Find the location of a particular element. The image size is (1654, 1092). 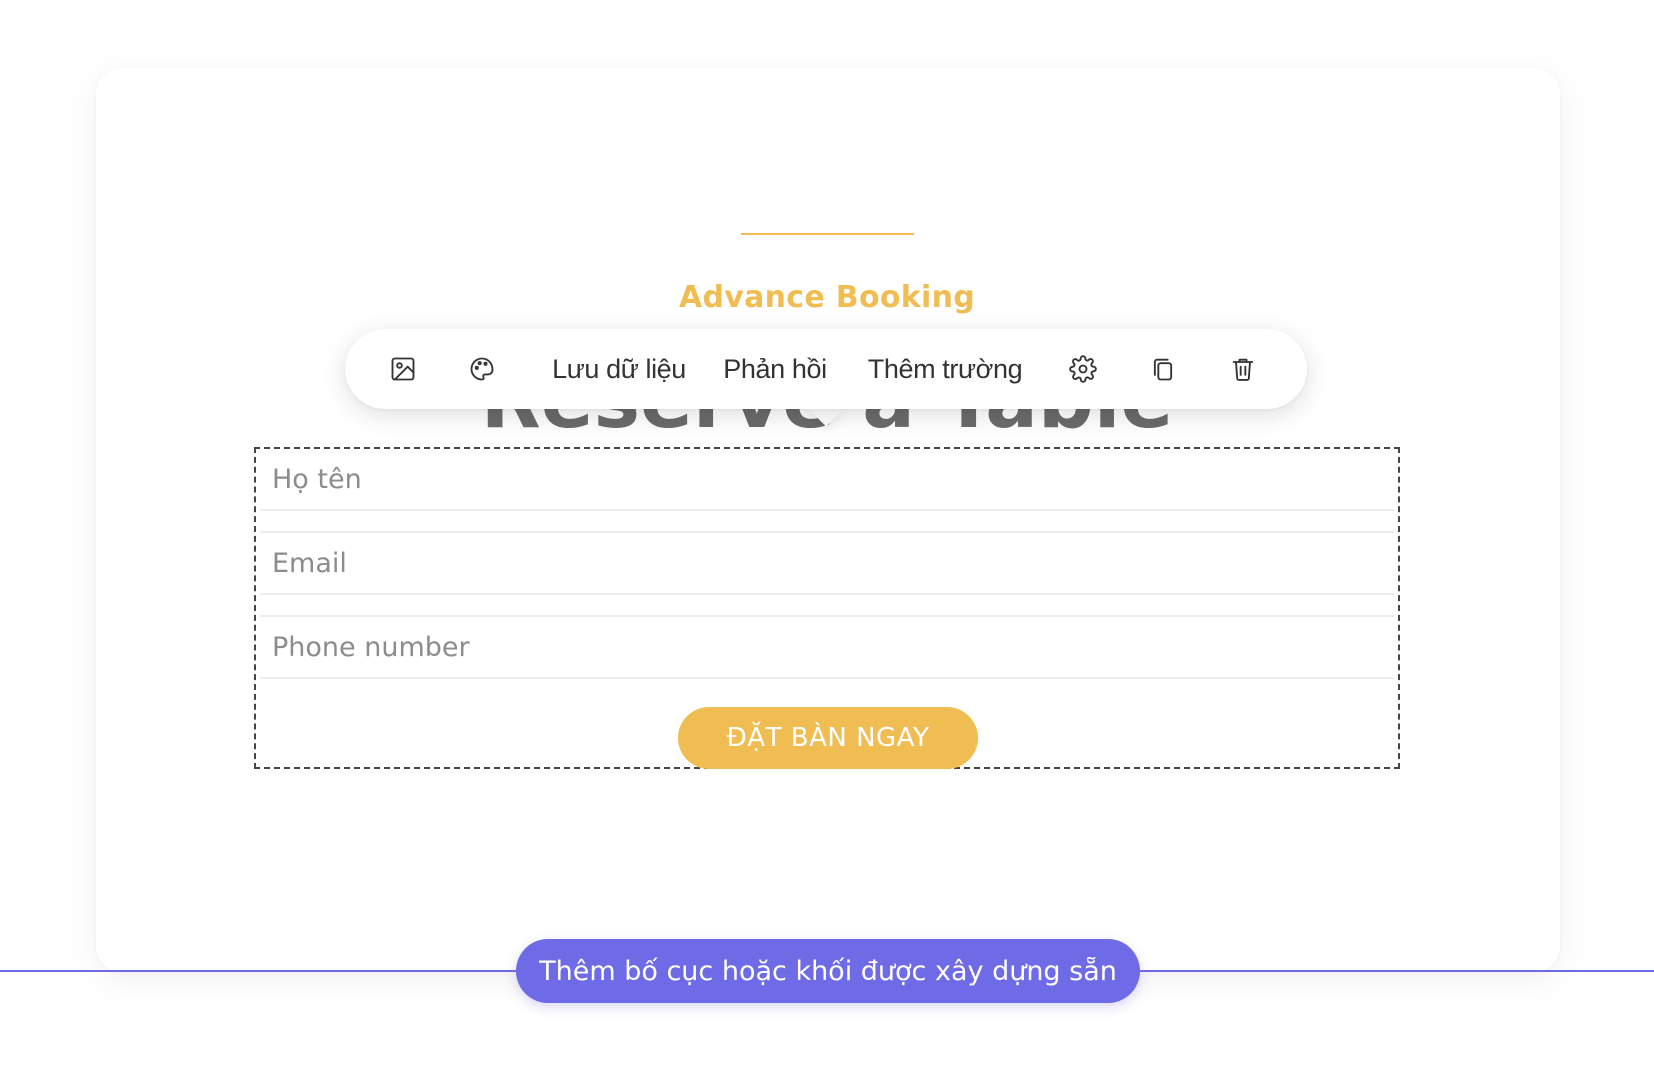

gear-icon is located at coordinates (1083, 369).